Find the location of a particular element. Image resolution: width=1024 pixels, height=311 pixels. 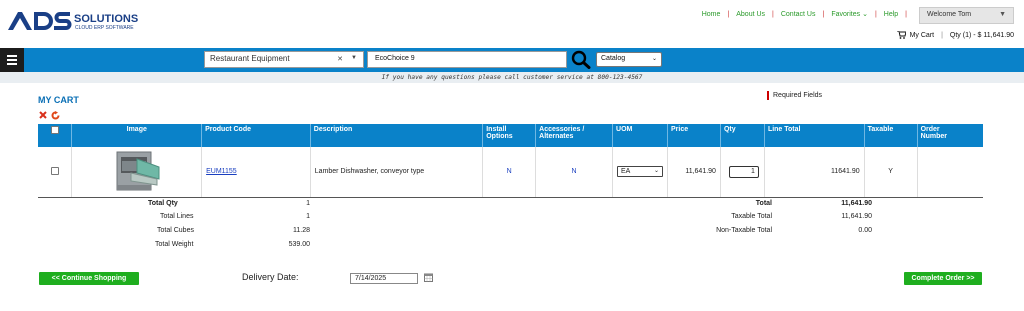

calendar-icon is located at coordinates (428, 277).